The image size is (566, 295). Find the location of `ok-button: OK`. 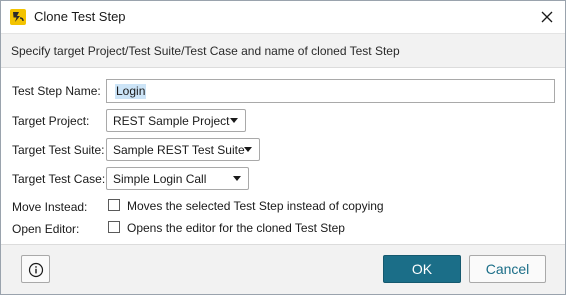

ok-button: OK is located at coordinates (422, 269).